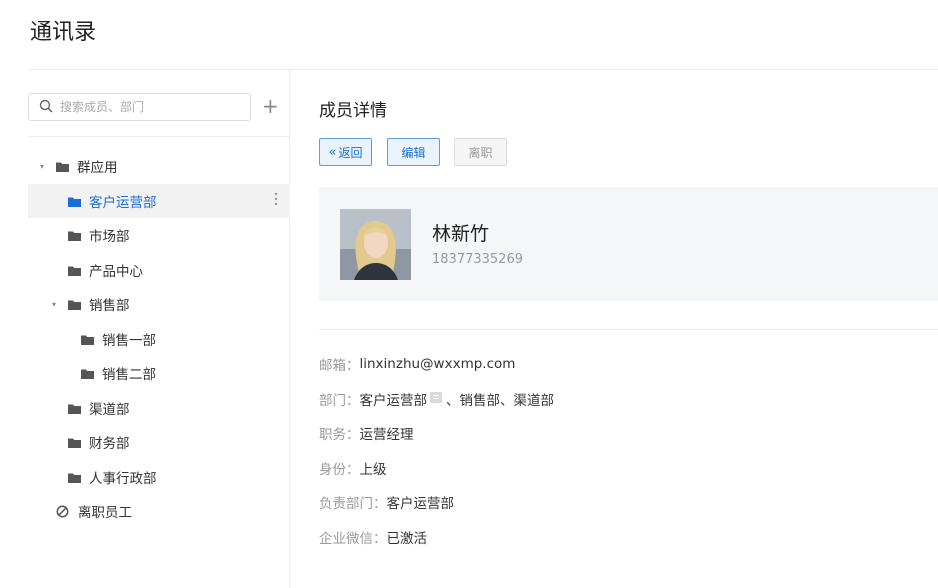 Image resolution: width=938 pixels, height=588 pixels. I want to click on tree-item-label: 财务部, so click(109, 444).